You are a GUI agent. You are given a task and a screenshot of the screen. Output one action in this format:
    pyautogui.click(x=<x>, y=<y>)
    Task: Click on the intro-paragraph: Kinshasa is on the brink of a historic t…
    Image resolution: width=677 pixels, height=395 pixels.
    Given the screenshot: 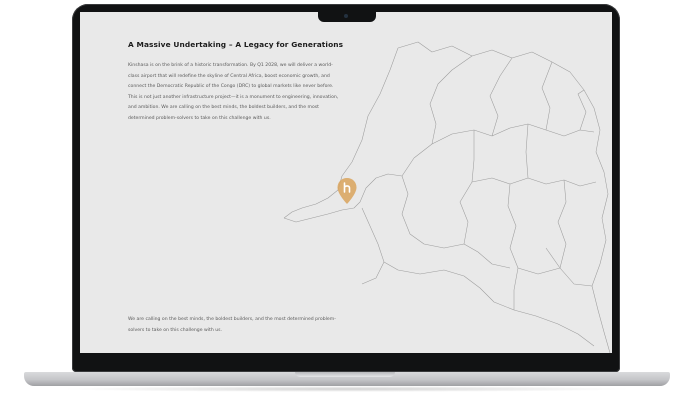 What is the action you would take?
    pyautogui.click(x=233, y=92)
    